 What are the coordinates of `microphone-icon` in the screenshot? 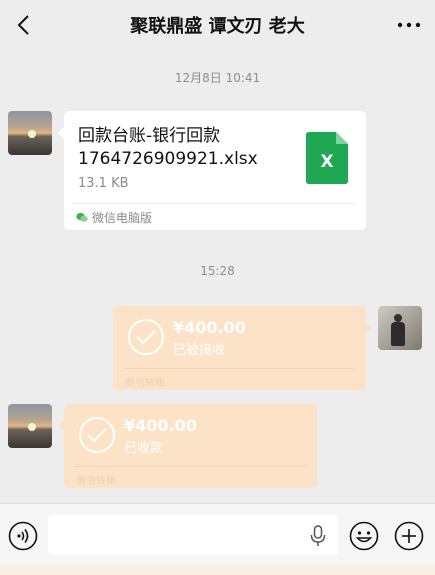 It's located at (318, 536).